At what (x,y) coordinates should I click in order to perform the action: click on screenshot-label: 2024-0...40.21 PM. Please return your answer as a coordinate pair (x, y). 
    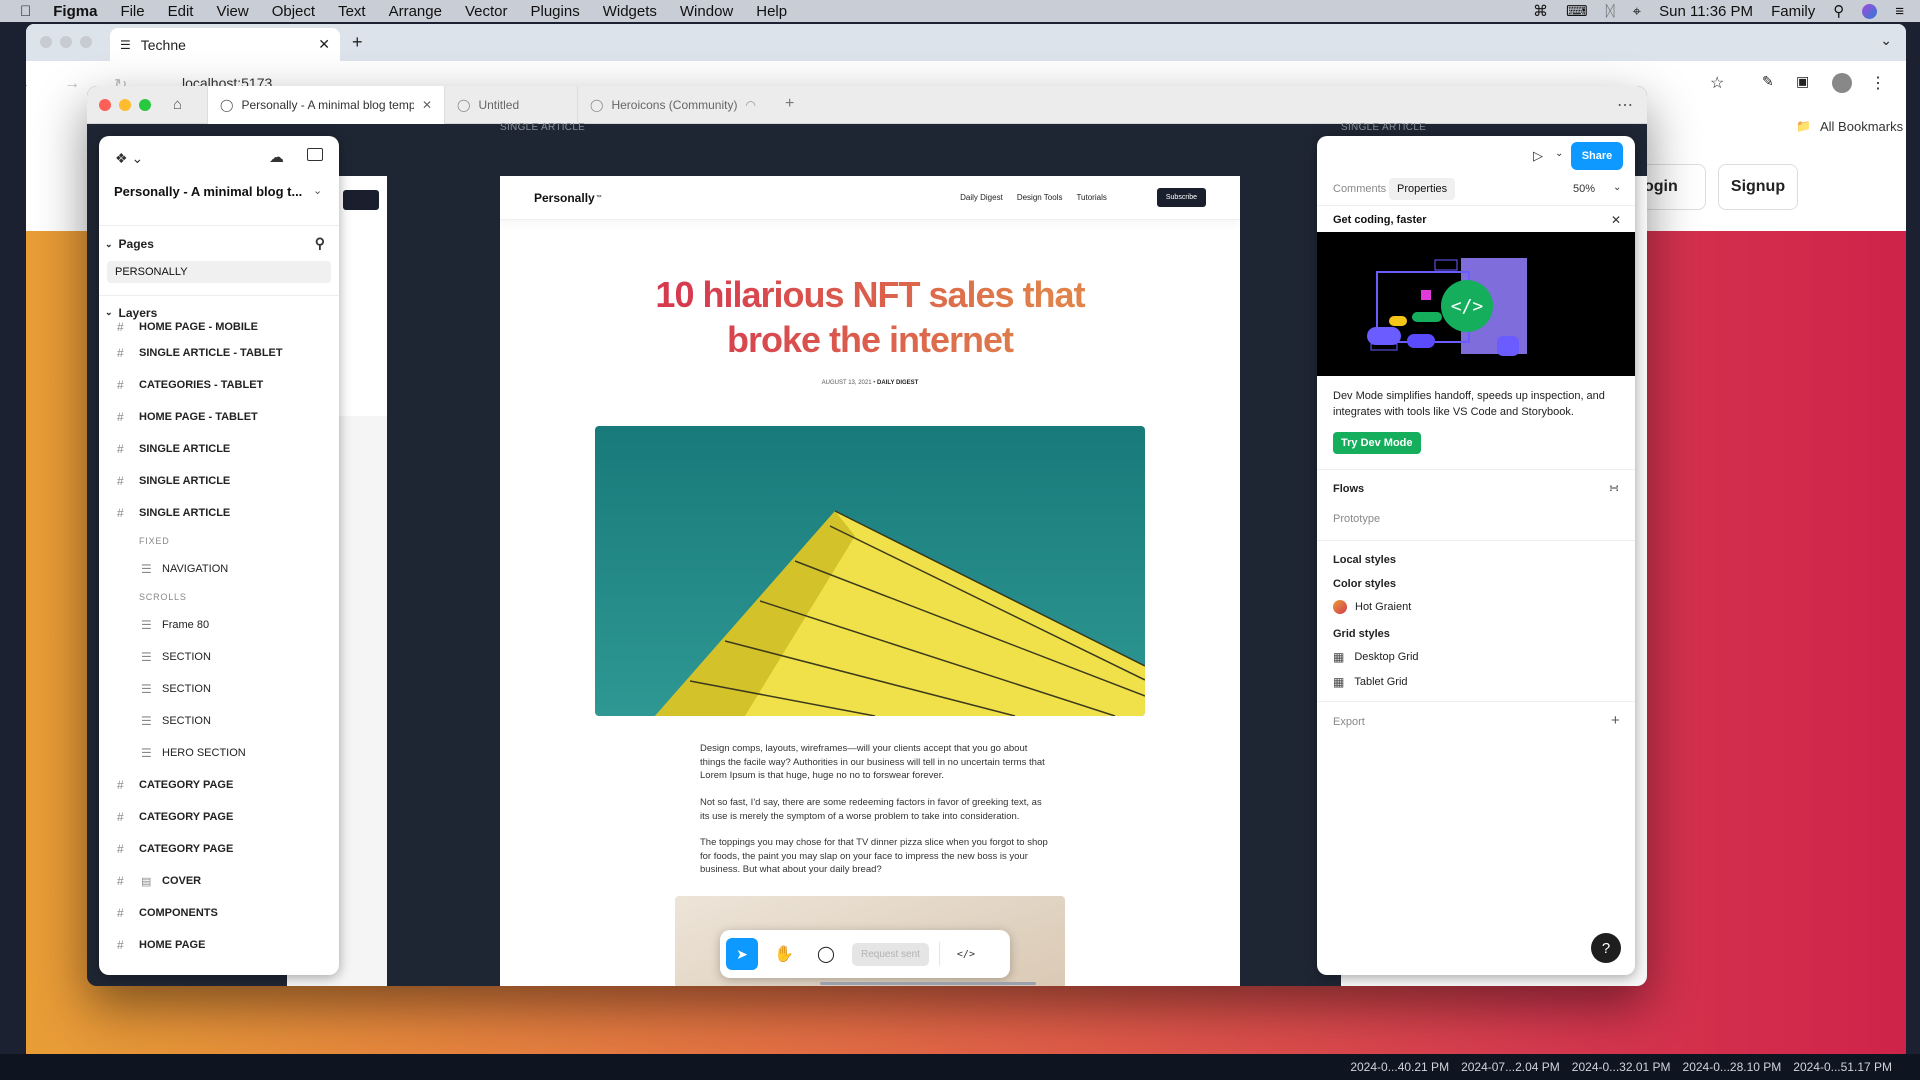
    Looking at the image, I should click on (1399, 1067).